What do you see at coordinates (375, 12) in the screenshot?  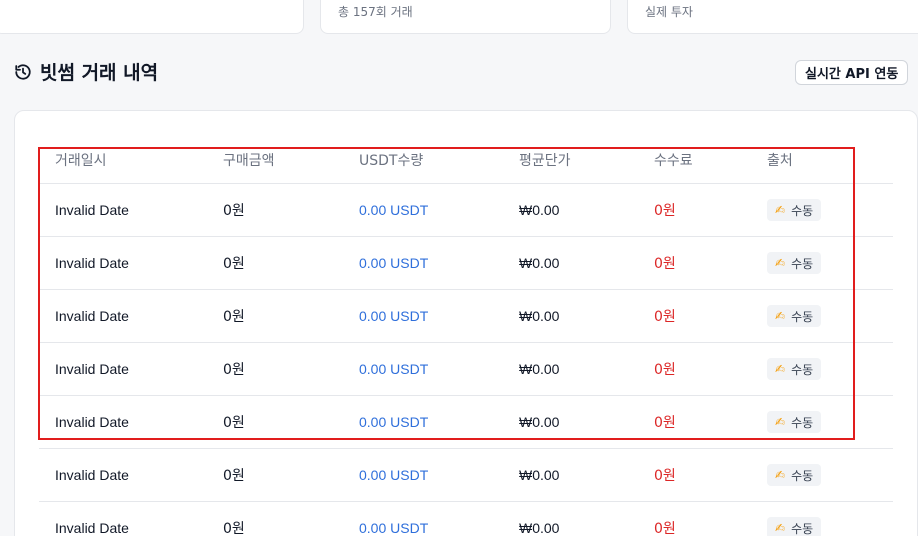 I see `stat-card-sub: 총 157회 거래` at bounding box center [375, 12].